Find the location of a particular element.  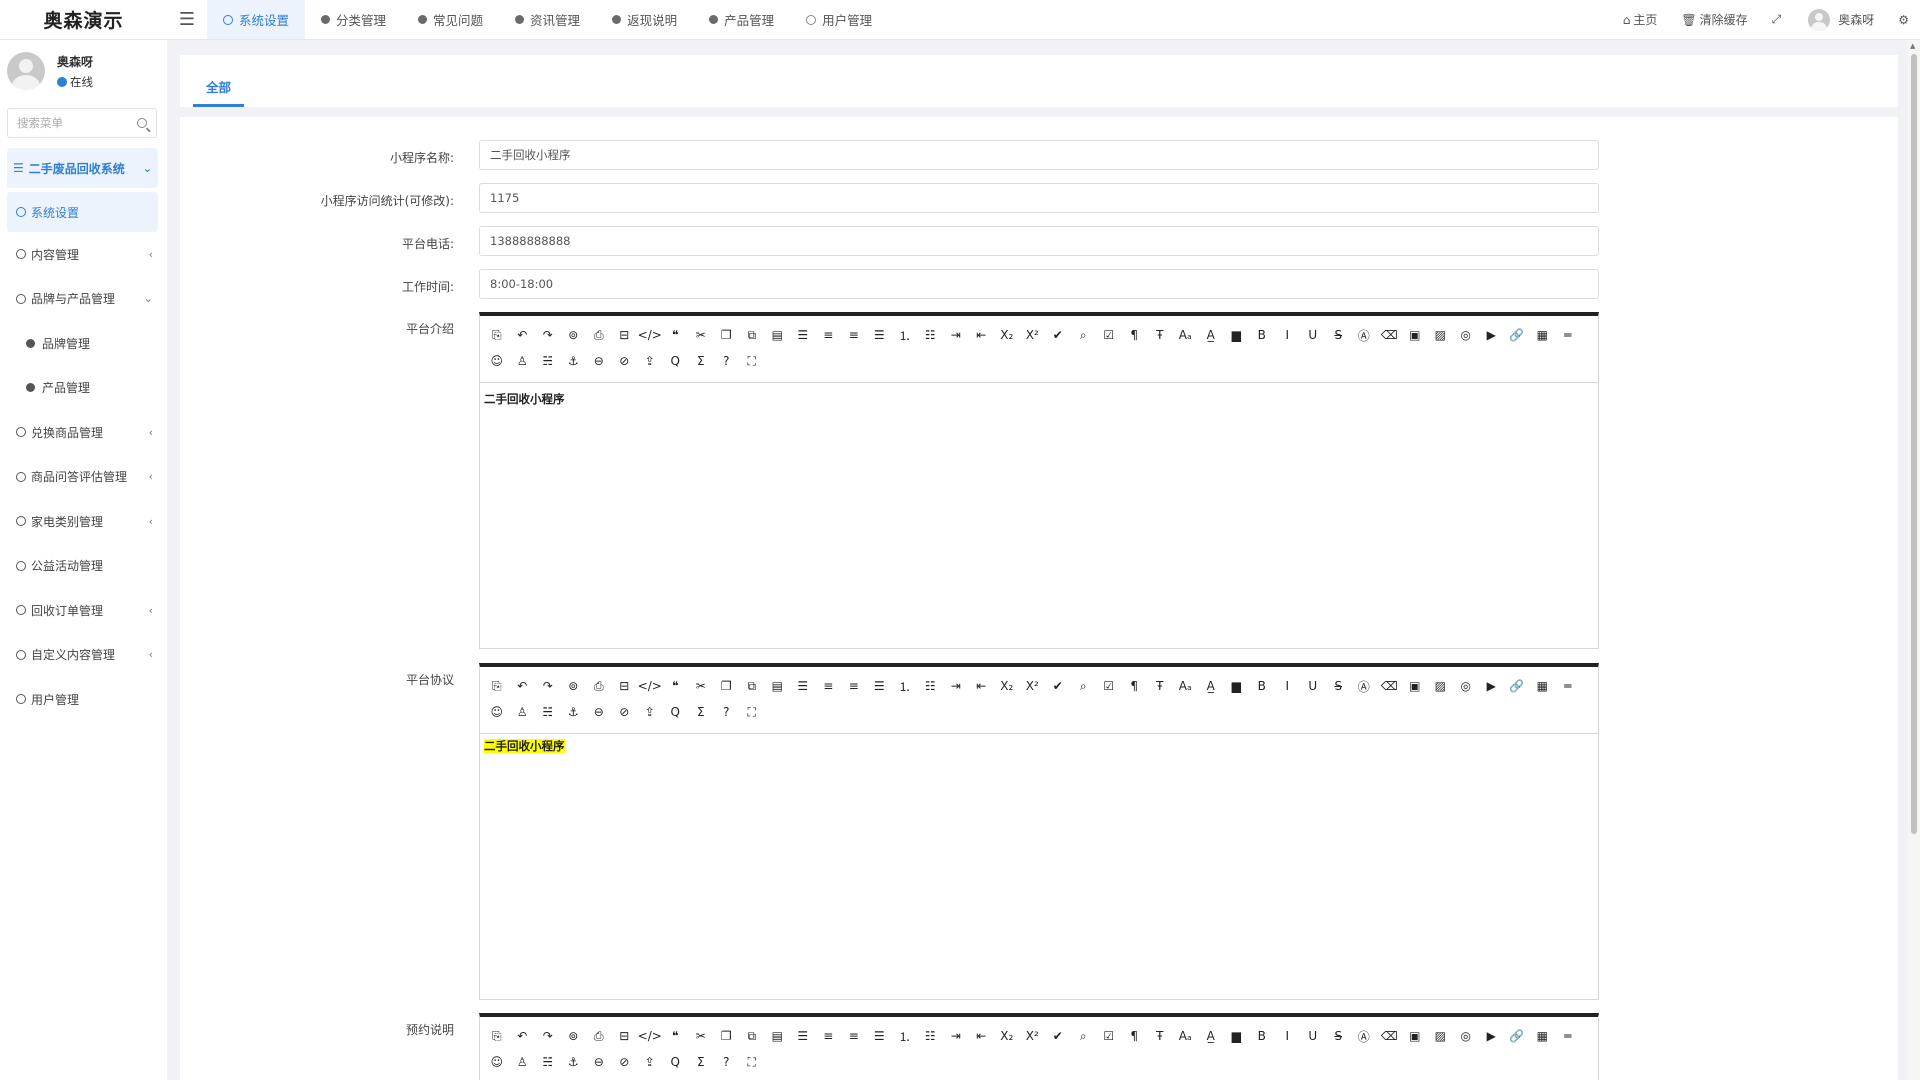

sidebar-item-custom-content: 自定义内容管理 ‹ is located at coordinates (83, 655).